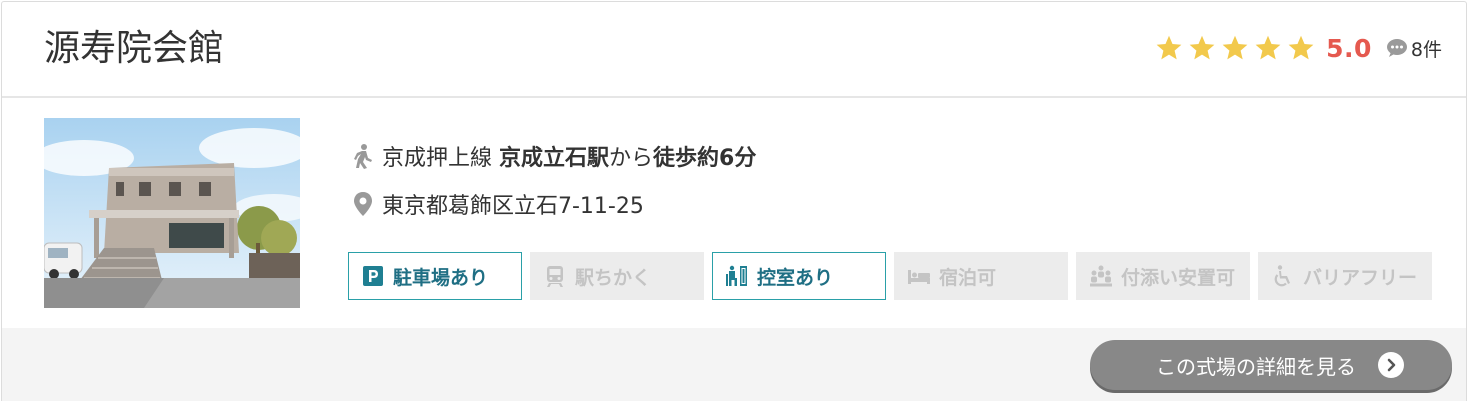 The image size is (1470, 401). What do you see at coordinates (1349, 48) in the screenshot?
I see `rating-score: 5.0` at bounding box center [1349, 48].